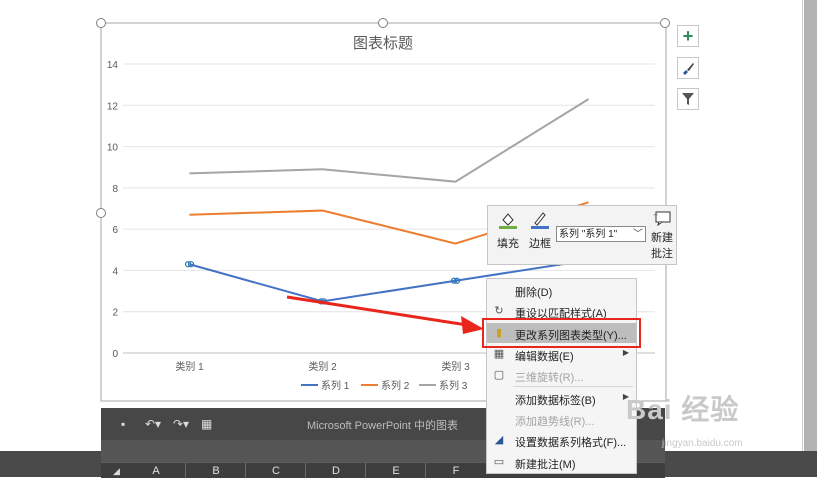 The image size is (817, 478). What do you see at coordinates (561, 462) in the screenshot?
I see `menu-item-new-comment: ▭ 新建批注(M)` at bounding box center [561, 462].